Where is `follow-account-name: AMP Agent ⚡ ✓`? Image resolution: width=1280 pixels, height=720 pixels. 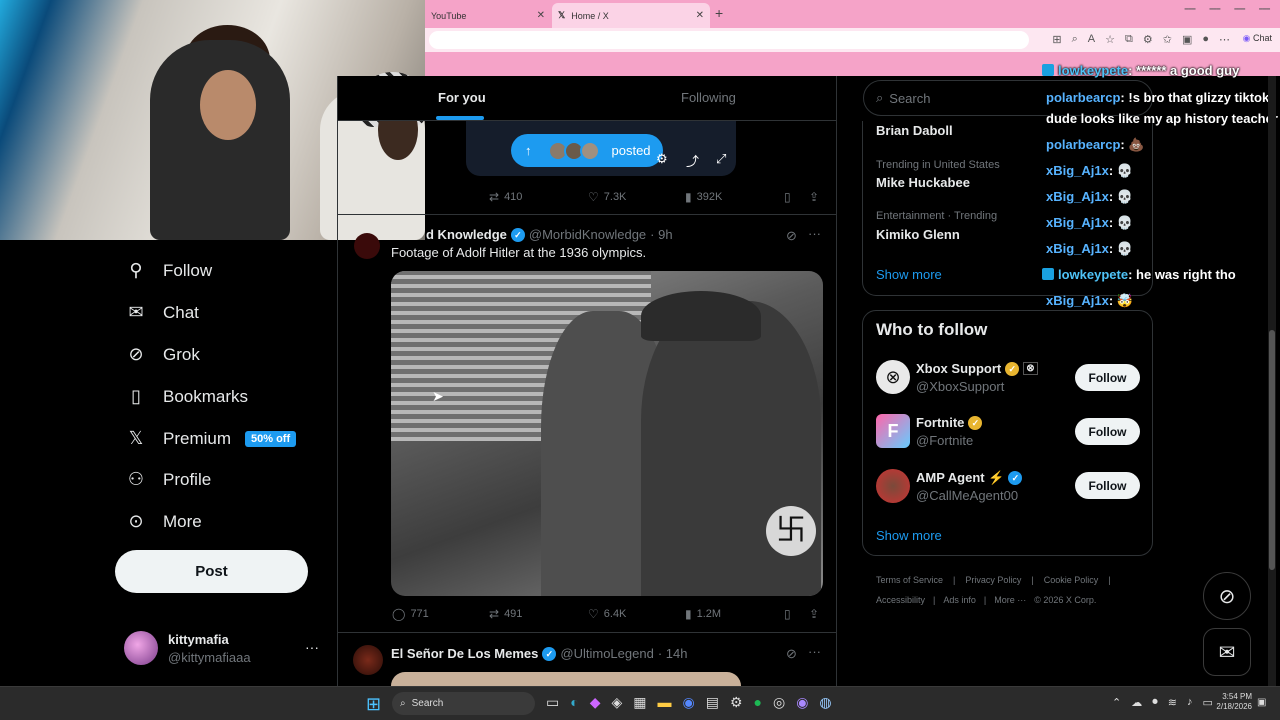 follow-account-name: AMP Agent ⚡ ✓ is located at coordinates (969, 478).